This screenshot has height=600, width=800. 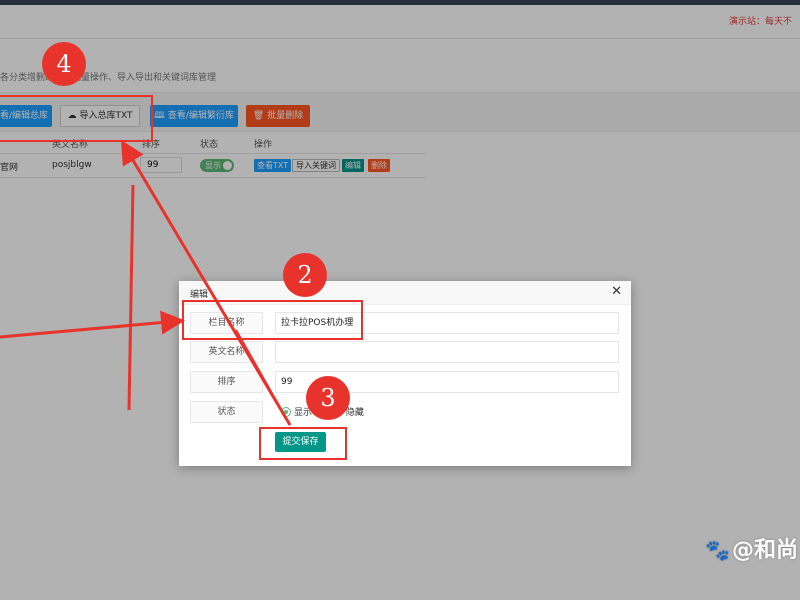 What do you see at coordinates (616, 291) in the screenshot?
I see `close-icon: ✕` at bounding box center [616, 291].